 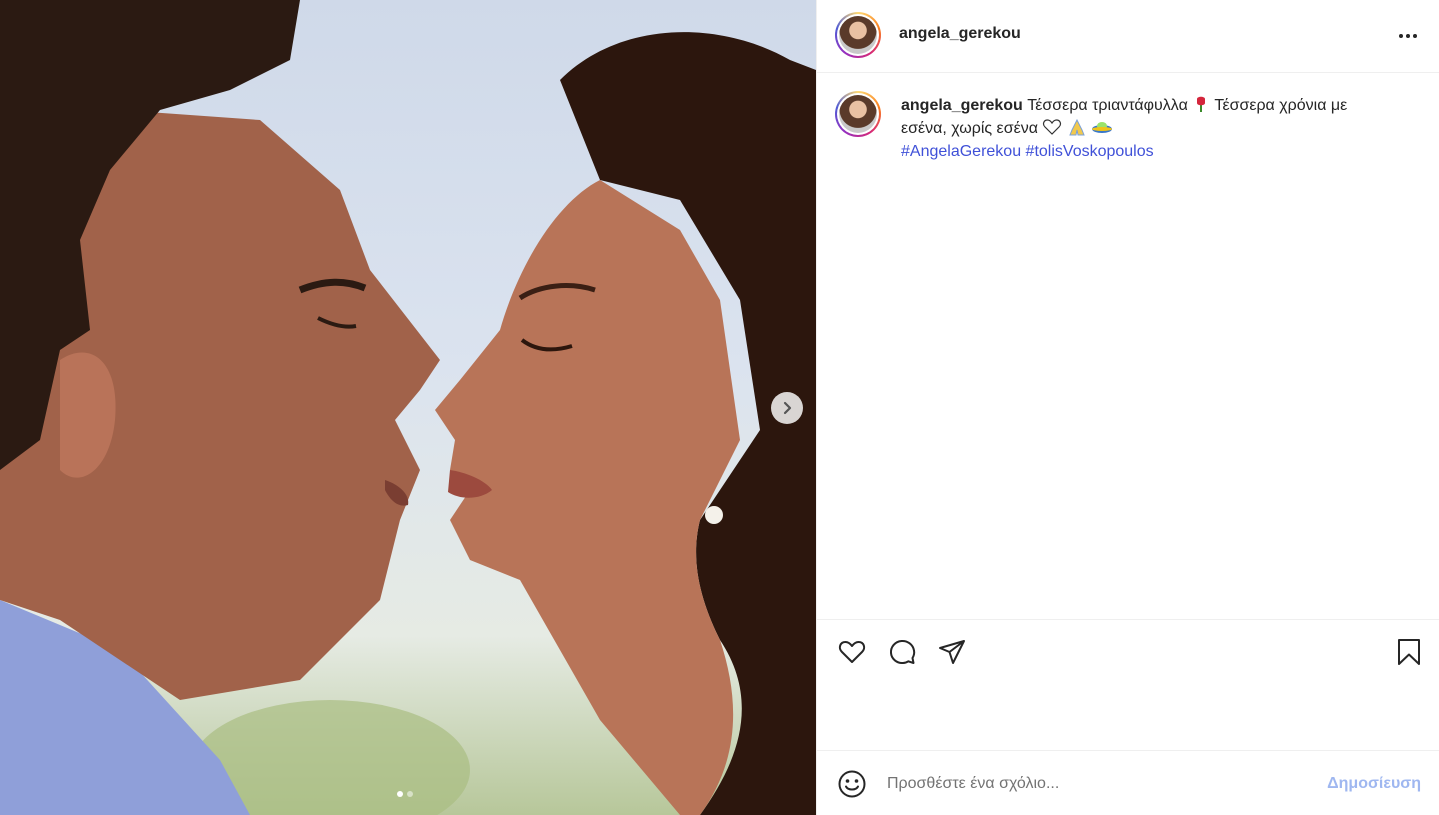 I want to click on carousel-indicator, so click(x=405, y=794).